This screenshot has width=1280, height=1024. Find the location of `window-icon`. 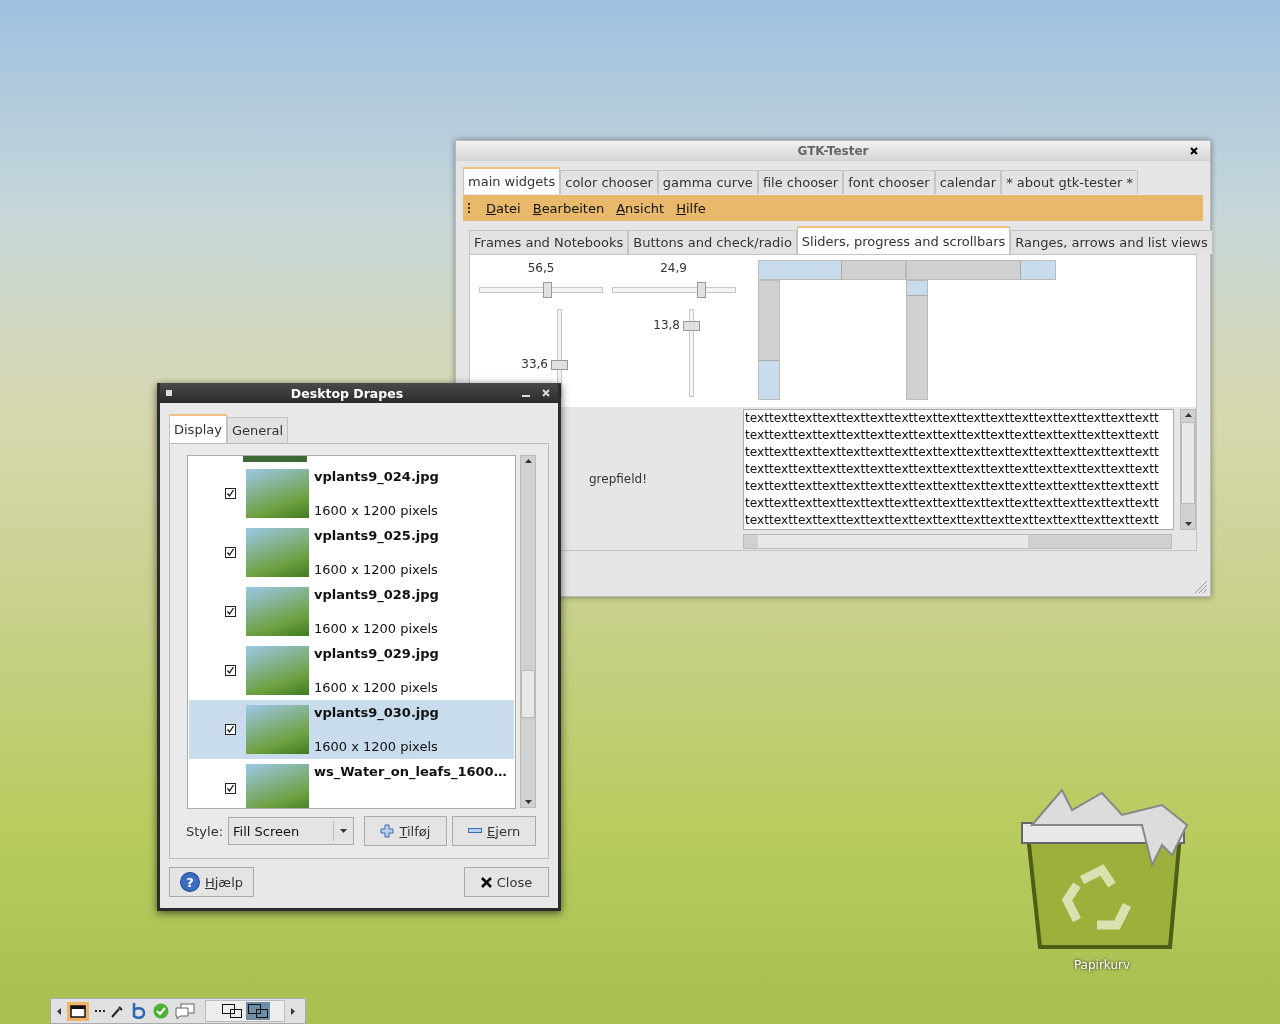

window-icon is located at coordinates (78, 1011).